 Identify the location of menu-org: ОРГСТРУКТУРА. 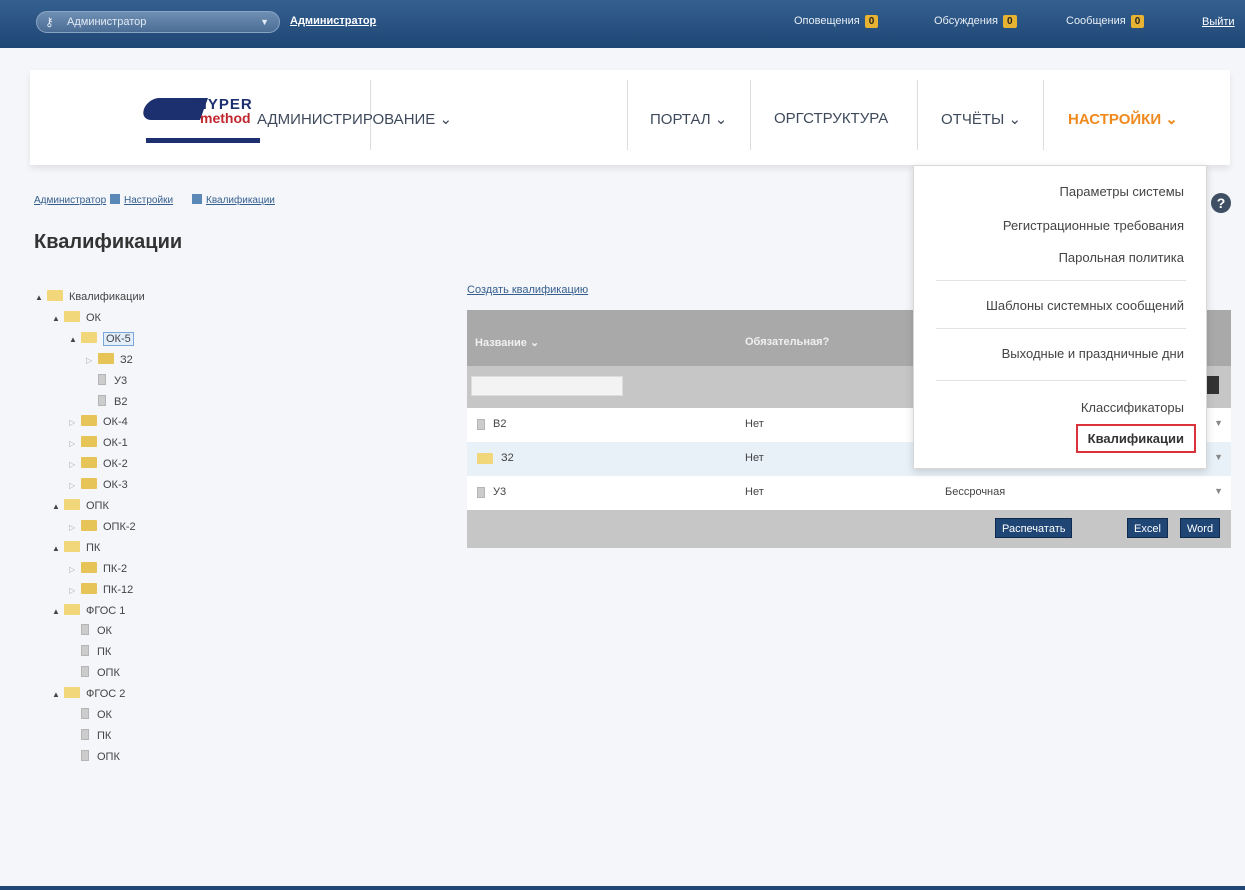
(831, 118).